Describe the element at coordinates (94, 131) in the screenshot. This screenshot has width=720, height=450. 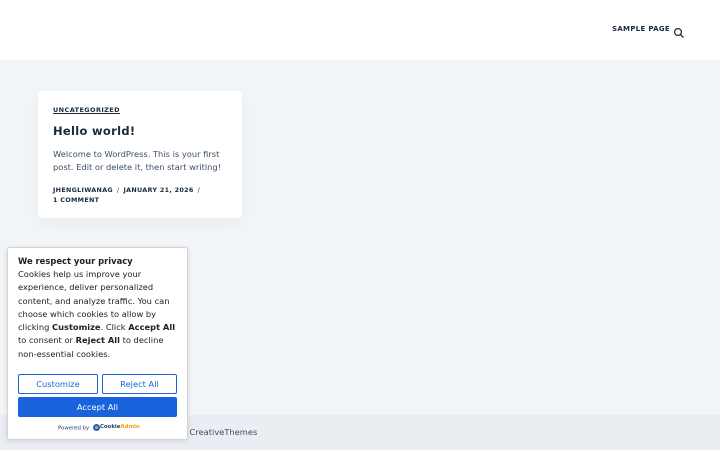
I see `post-title: Hello world!` at that location.